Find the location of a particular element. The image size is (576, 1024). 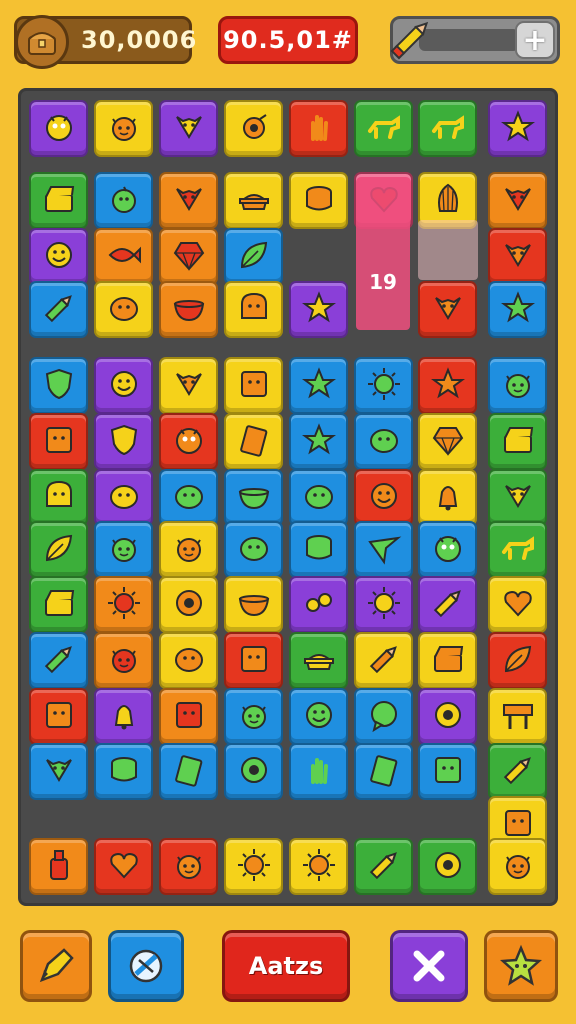

add-energy-button: + is located at coordinates (535, 40).